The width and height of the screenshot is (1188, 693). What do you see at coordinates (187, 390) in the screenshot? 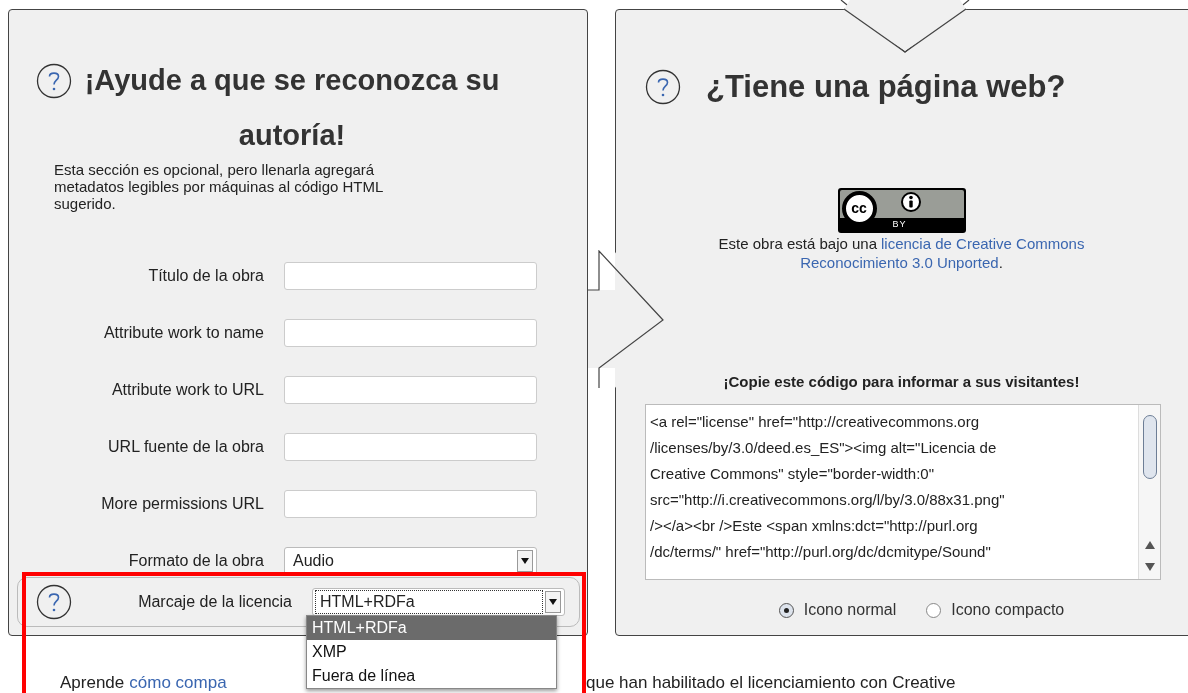
I see `field-label: Attribute work to URL` at bounding box center [187, 390].